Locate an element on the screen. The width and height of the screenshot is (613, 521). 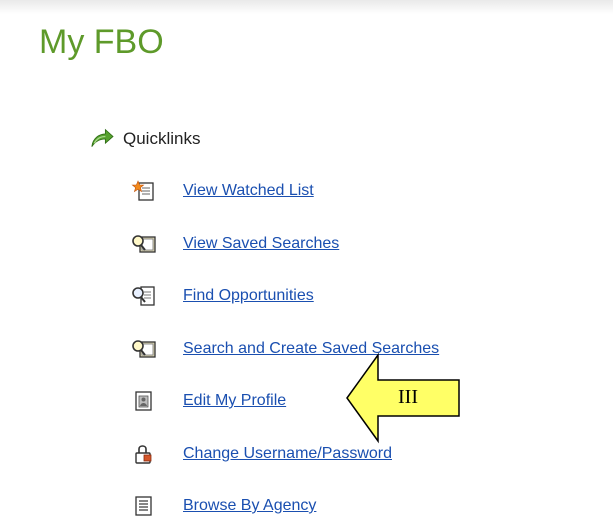
green-arrow-icon is located at coordinates (102, 137).